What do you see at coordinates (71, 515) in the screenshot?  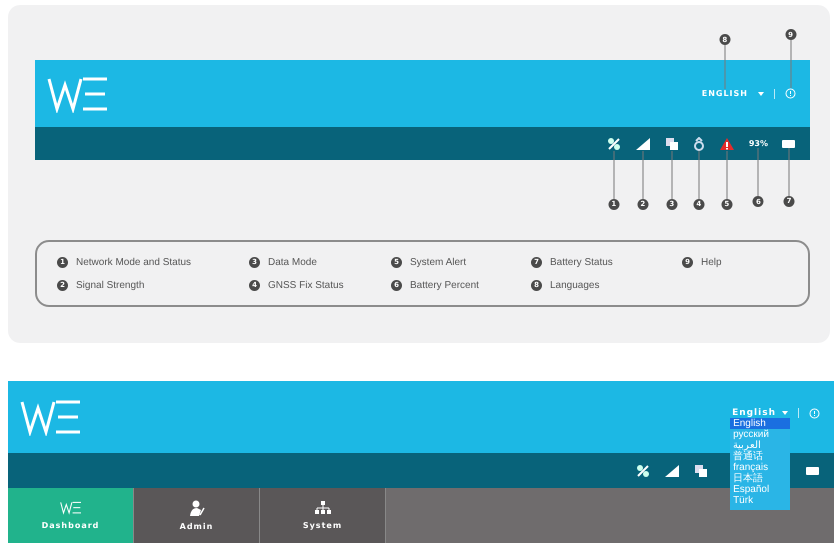 I see `nav-tab: Dashboard` at bounding box center [71, 515].